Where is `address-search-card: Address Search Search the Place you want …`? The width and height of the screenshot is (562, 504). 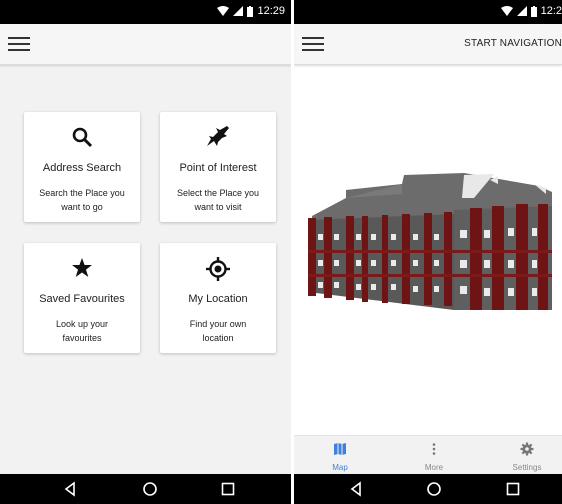
address-search-card: Address Search Search the Place you want … is located at coordinates (82, 167).